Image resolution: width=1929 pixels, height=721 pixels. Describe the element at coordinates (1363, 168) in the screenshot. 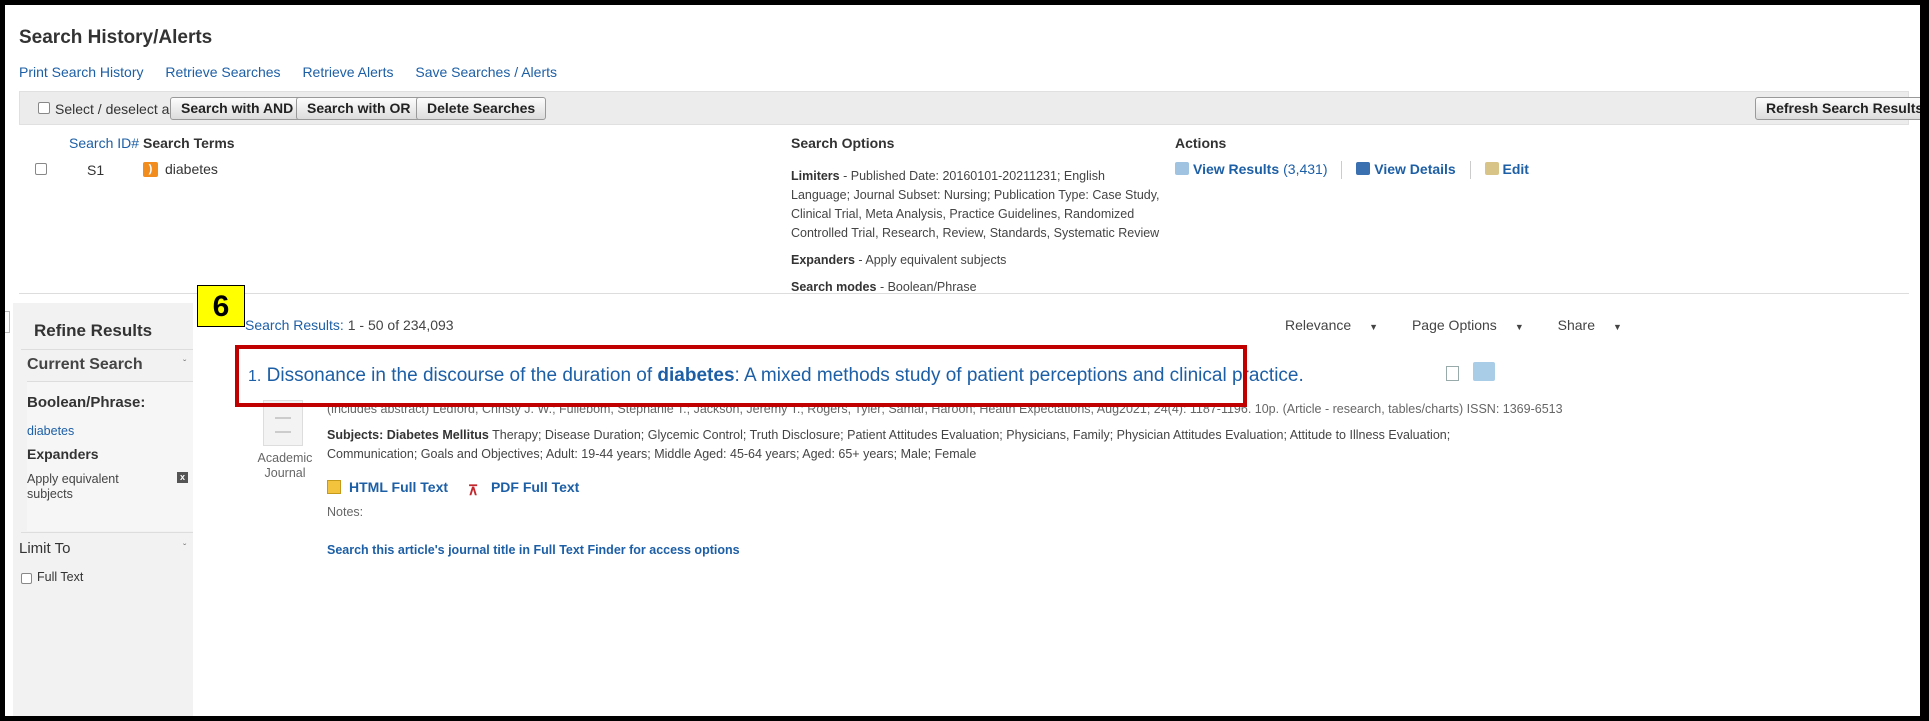

I see `info-icon` at that location.